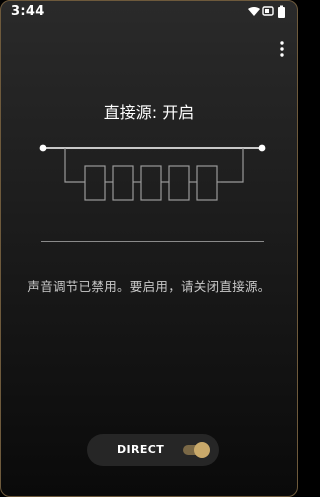 The height and width of the screenshot is (497, 320). I want to click on status-icons, so click(268, 11).